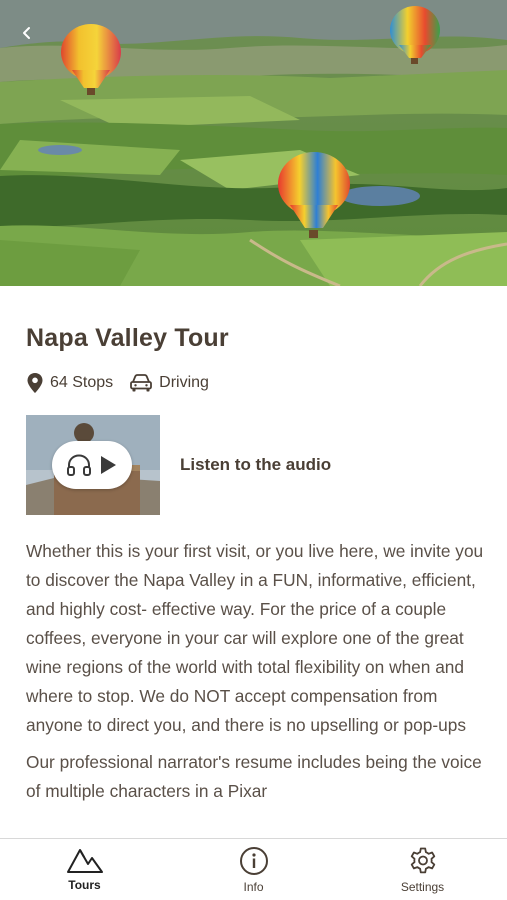 Image resolution: width=507 pixels, height=900 pixels. I want to click on tab-label: Info, so click(253, 887).